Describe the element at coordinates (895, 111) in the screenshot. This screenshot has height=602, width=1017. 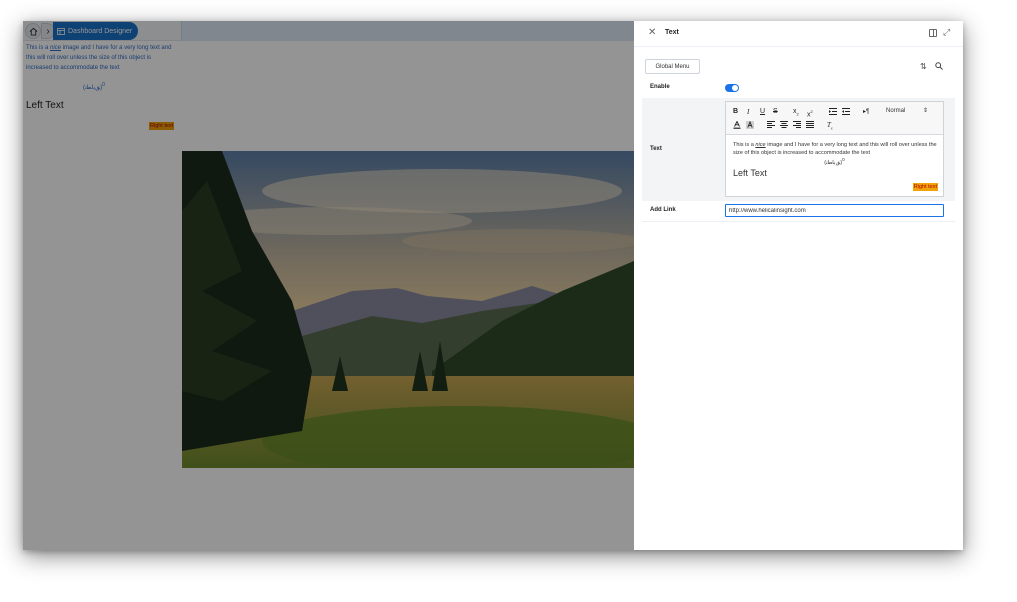
I see `format-select: Normal` at that location.